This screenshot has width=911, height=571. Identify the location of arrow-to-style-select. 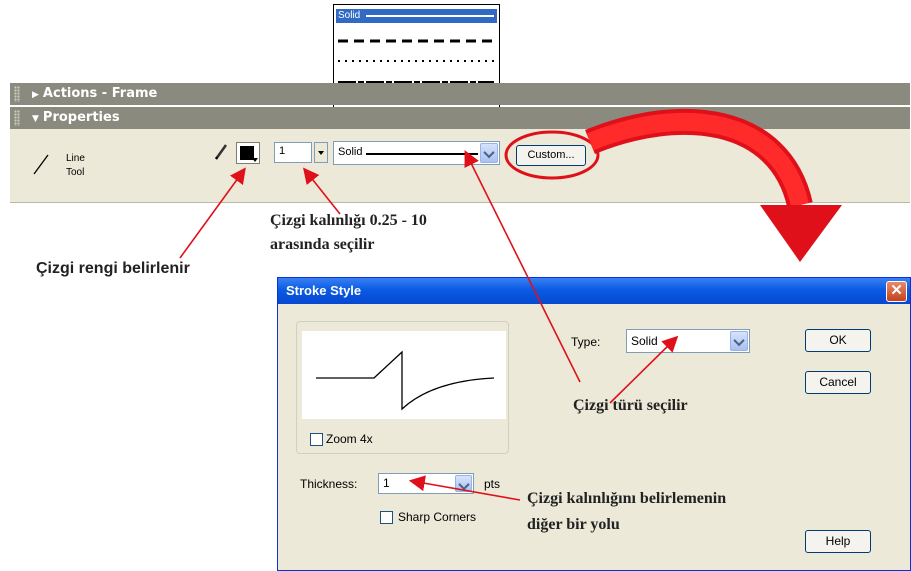
(522, 266).